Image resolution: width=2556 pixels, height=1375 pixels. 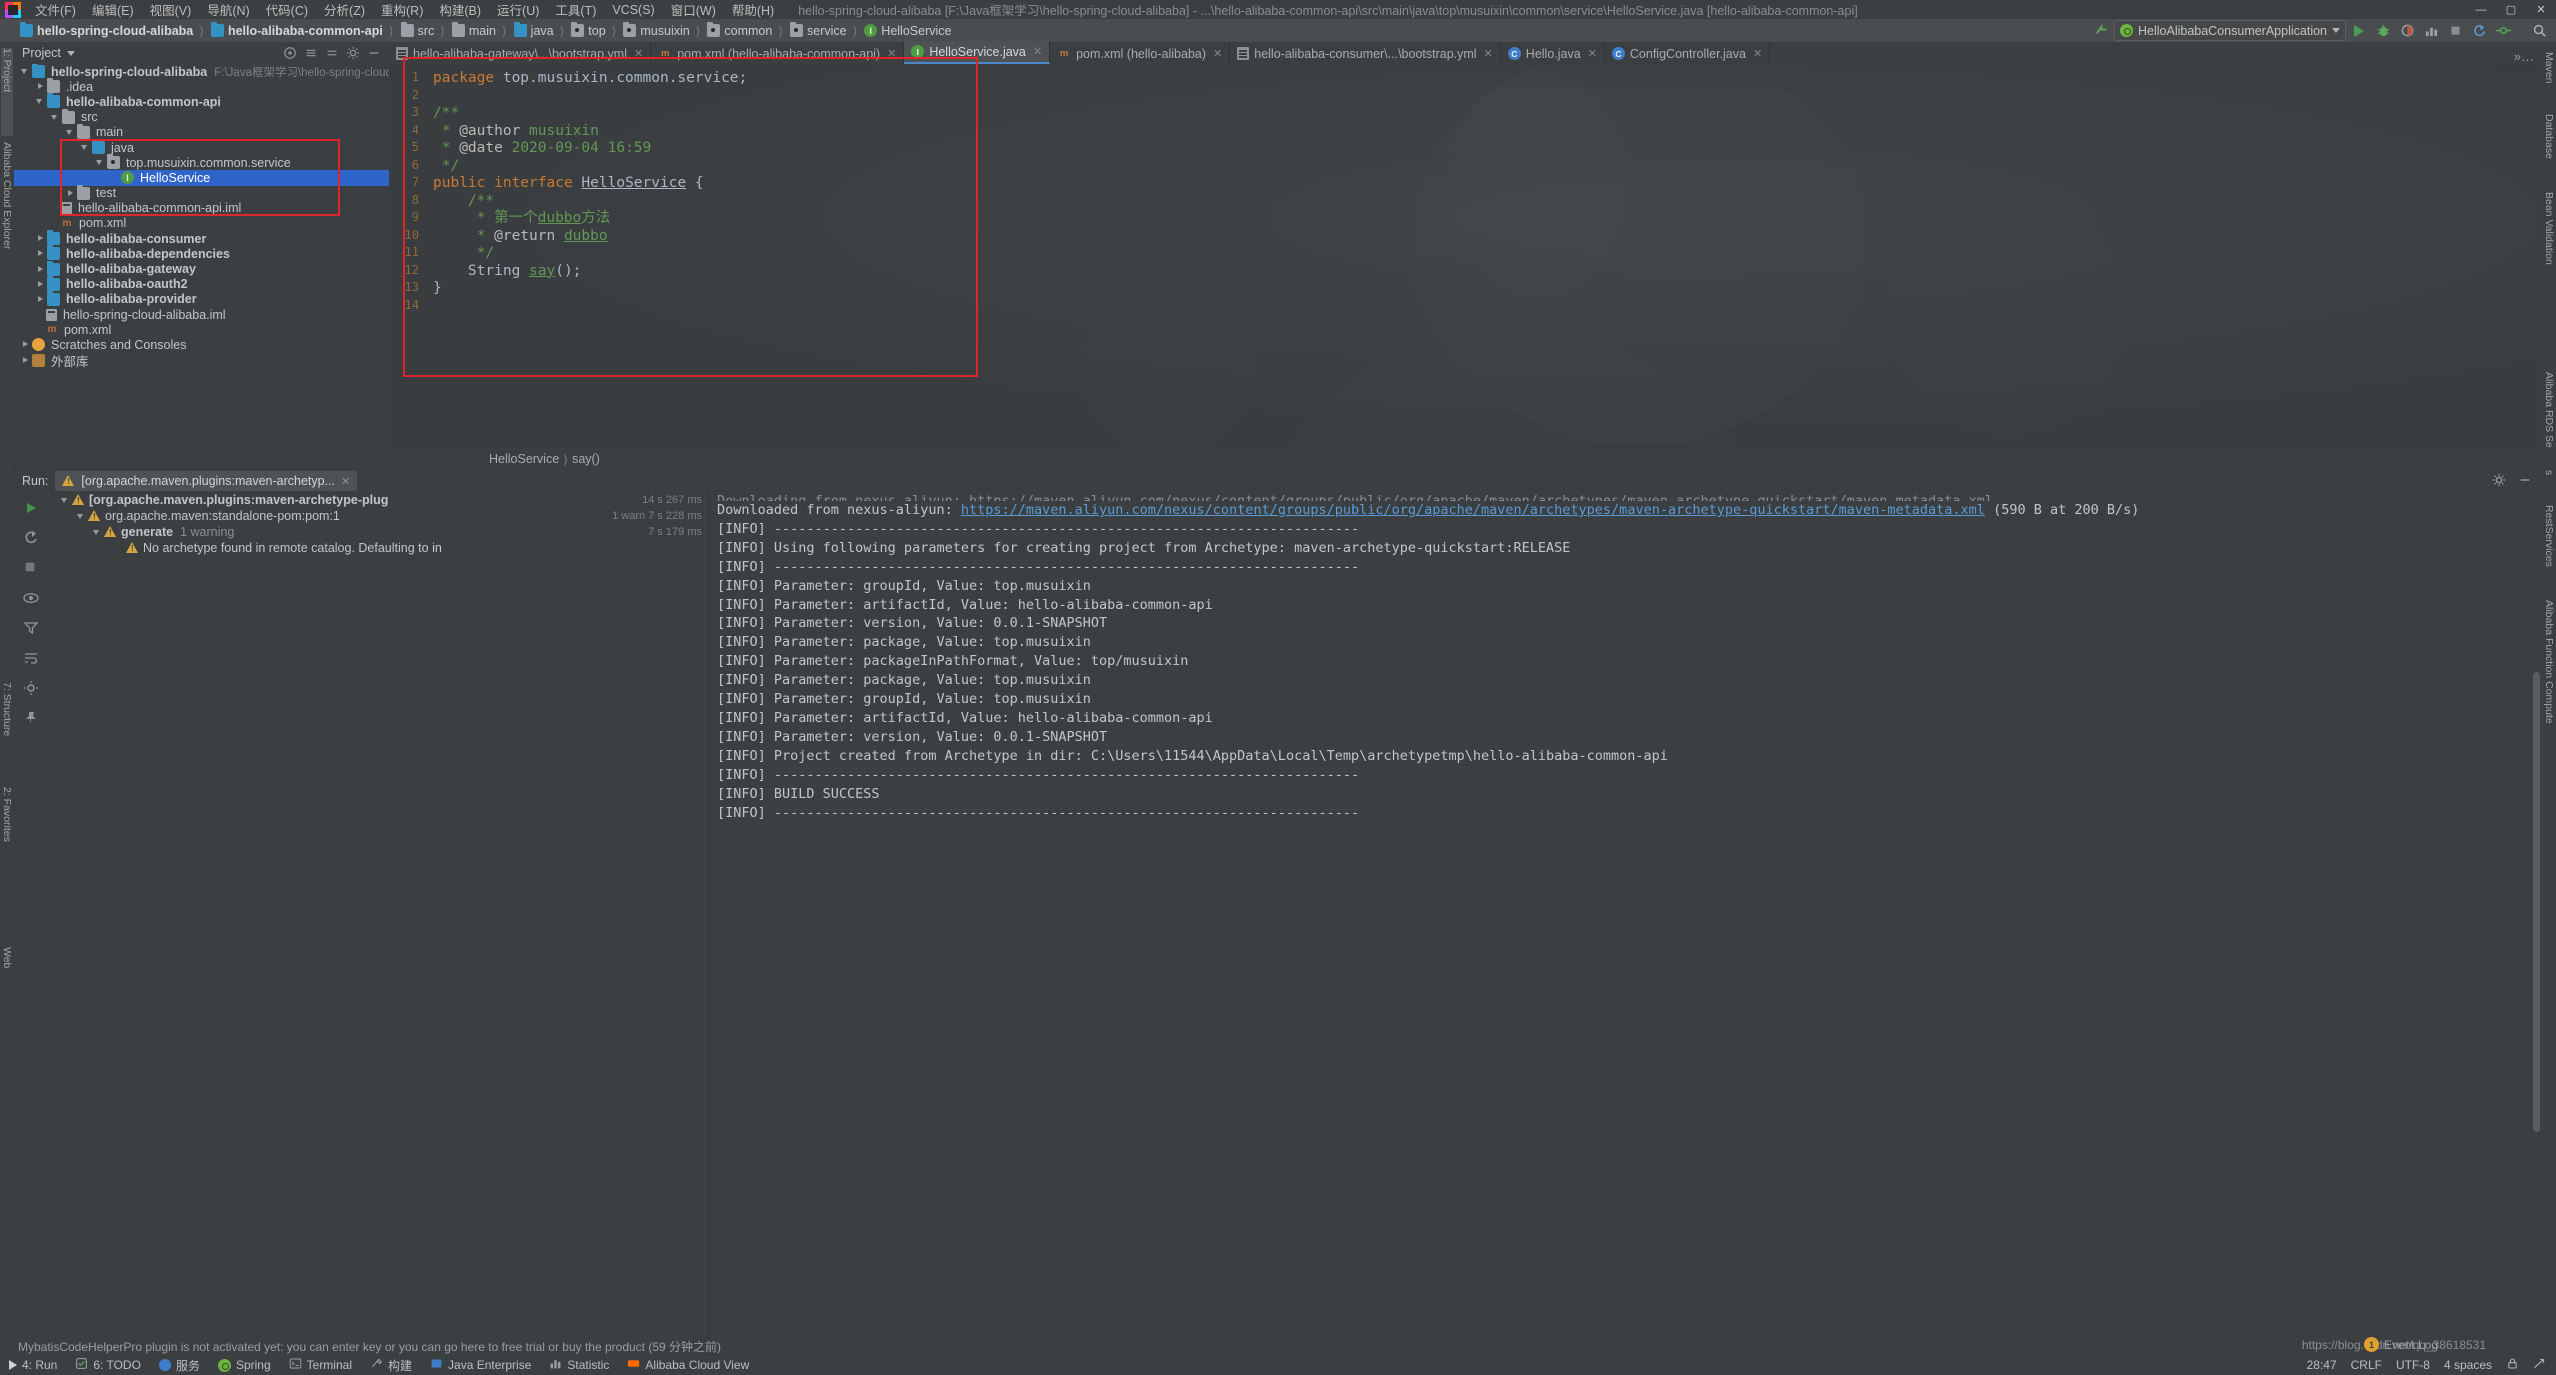 What do you see at coordinates (586, 459) in the screenshot?
I see `breadcrumb-method: say()` at bounding box center [586, 459].